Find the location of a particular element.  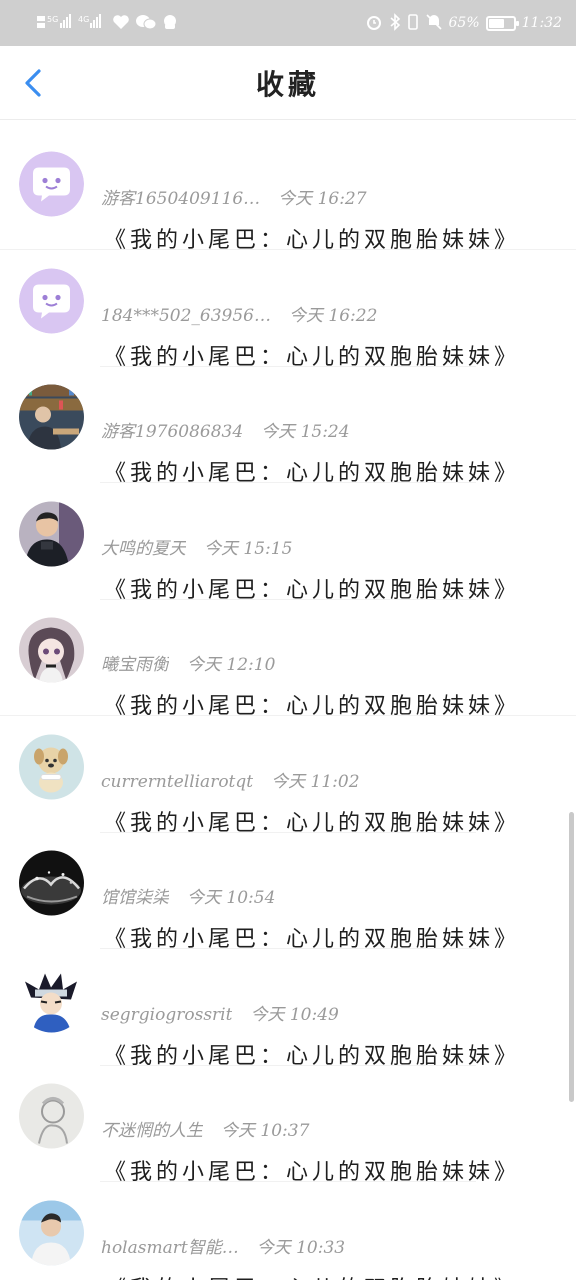

battery-percent: 65% is located at coordinates (464, 23).